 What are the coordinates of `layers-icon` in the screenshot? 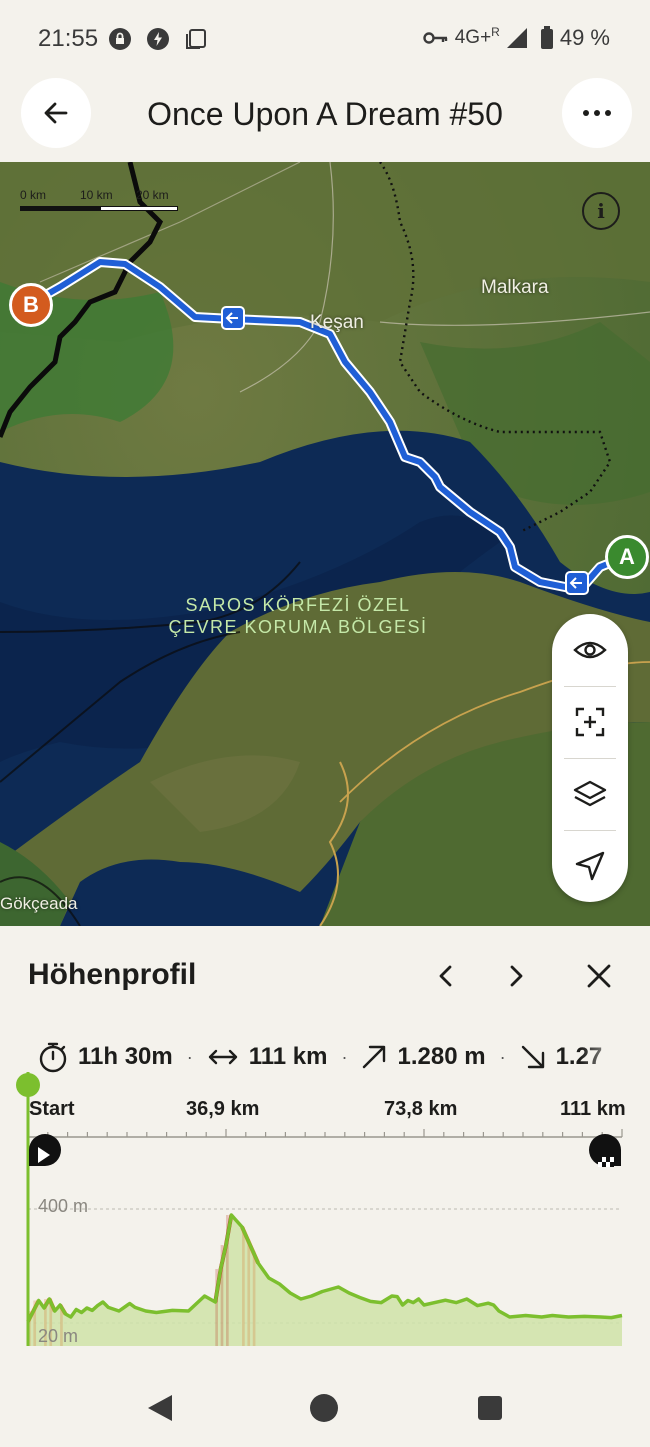 It's located at (590, 793).